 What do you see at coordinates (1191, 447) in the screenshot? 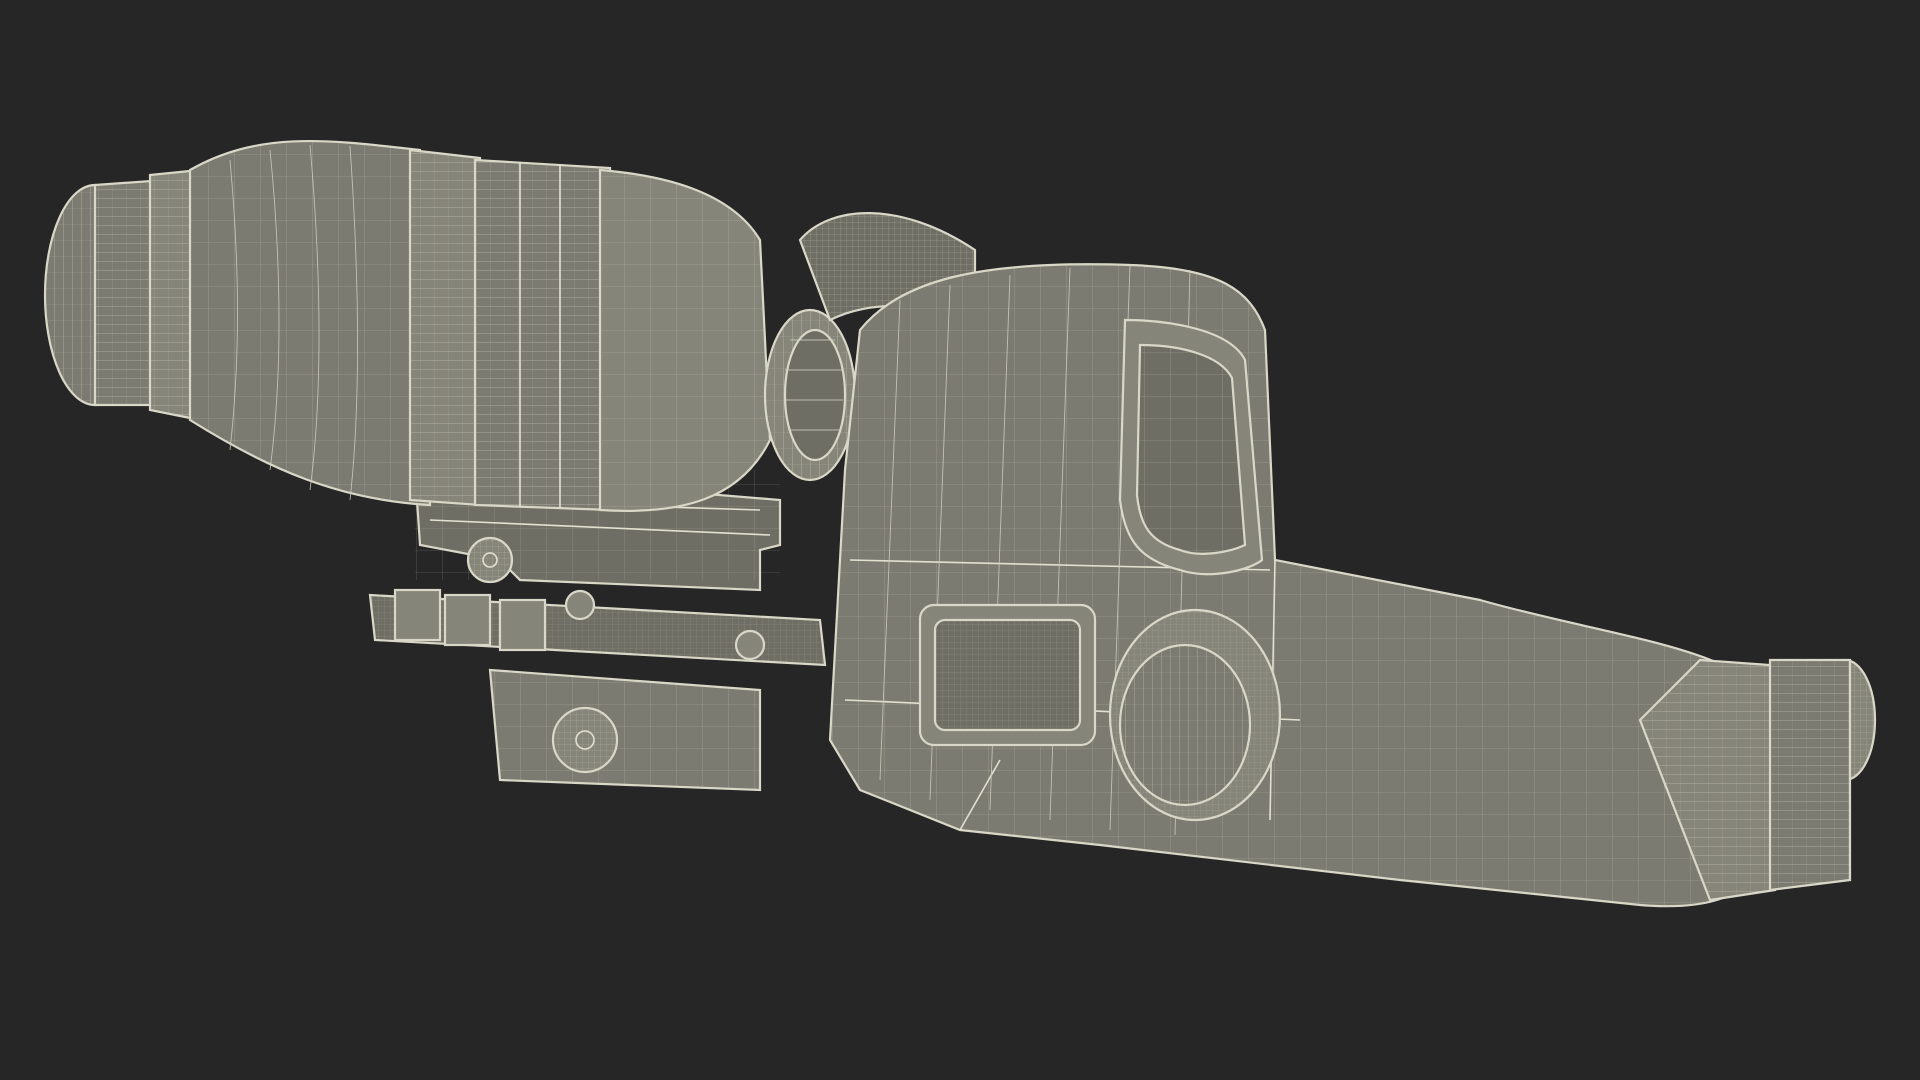
I see `sight-window` at bounding box center [1191, 447].